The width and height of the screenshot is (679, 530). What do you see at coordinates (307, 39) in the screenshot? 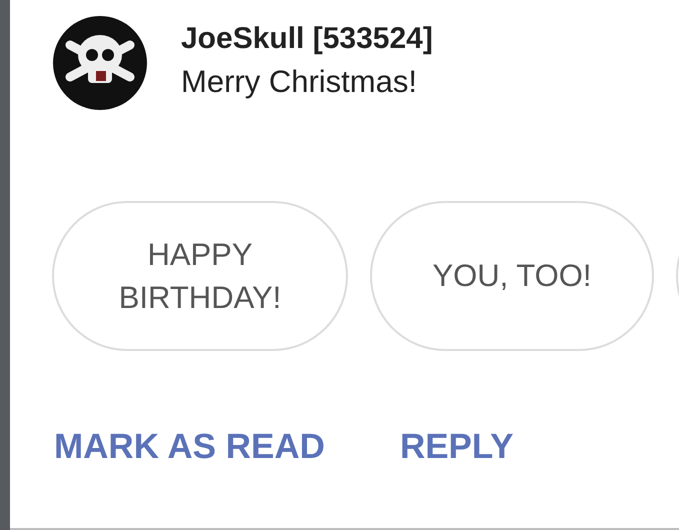
I see `sender-name: JoeSkull [533524]` at bounding box center [307, 39].